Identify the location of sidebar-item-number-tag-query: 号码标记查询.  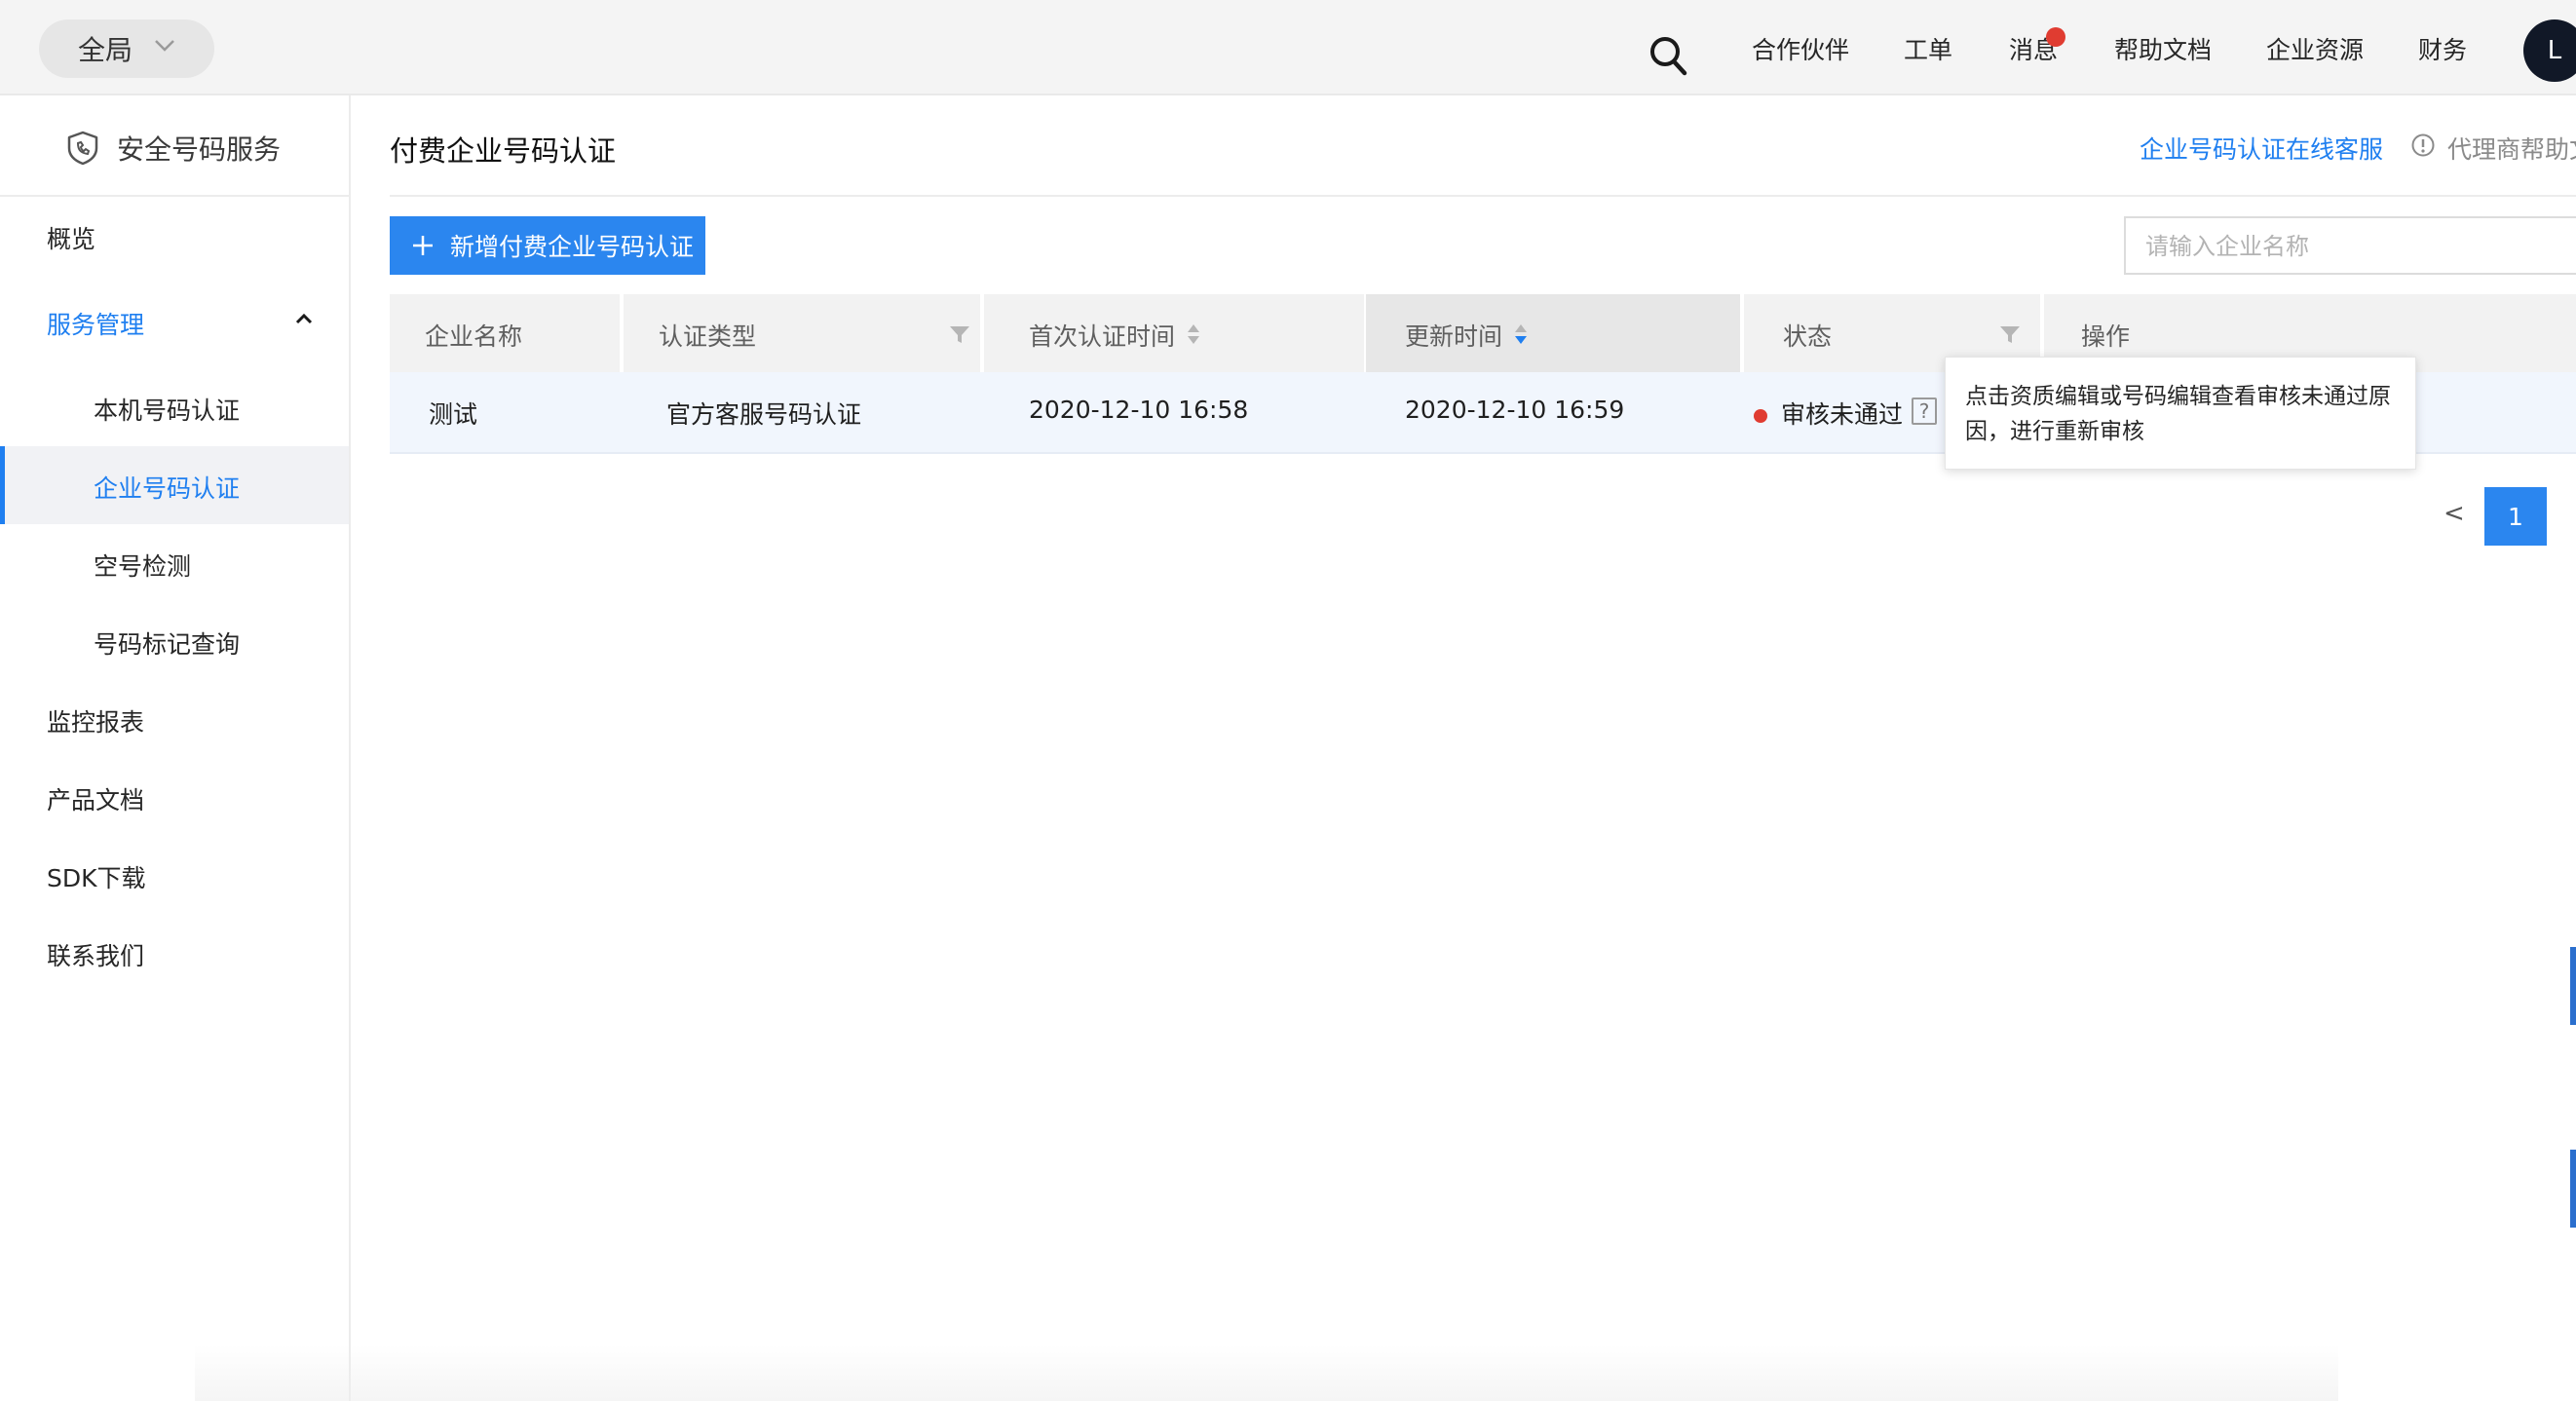
(174, 641).